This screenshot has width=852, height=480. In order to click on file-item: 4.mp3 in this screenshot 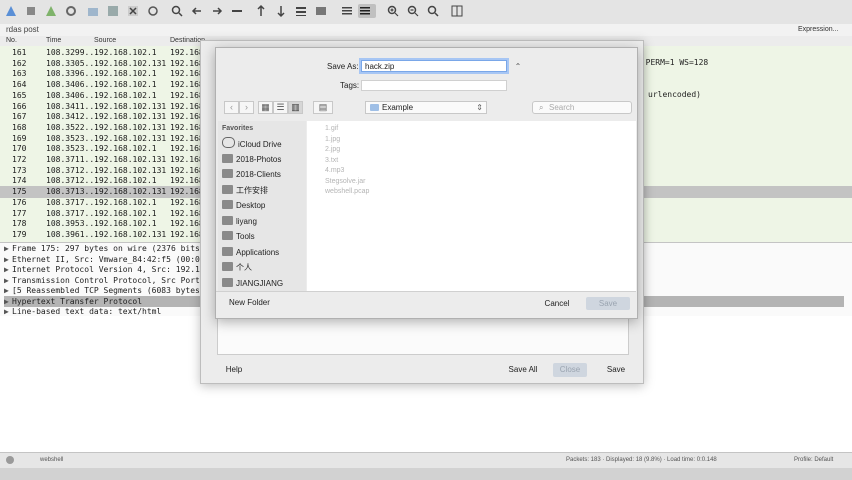, I will do `click(335, 170)`.